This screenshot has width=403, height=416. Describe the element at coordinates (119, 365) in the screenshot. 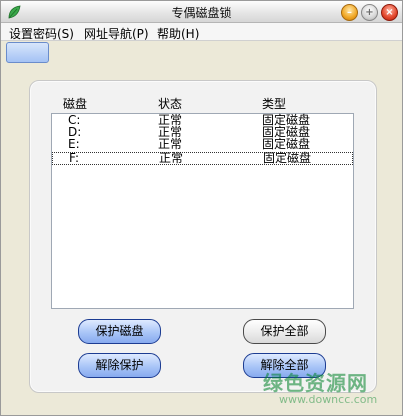

I see `unprotect-button: 解除保护` at that location.